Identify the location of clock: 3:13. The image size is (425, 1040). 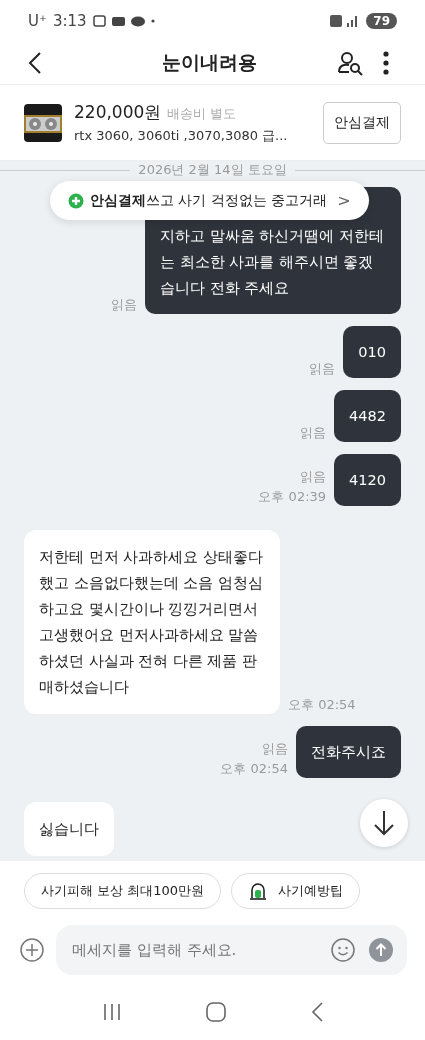
(69, 21).